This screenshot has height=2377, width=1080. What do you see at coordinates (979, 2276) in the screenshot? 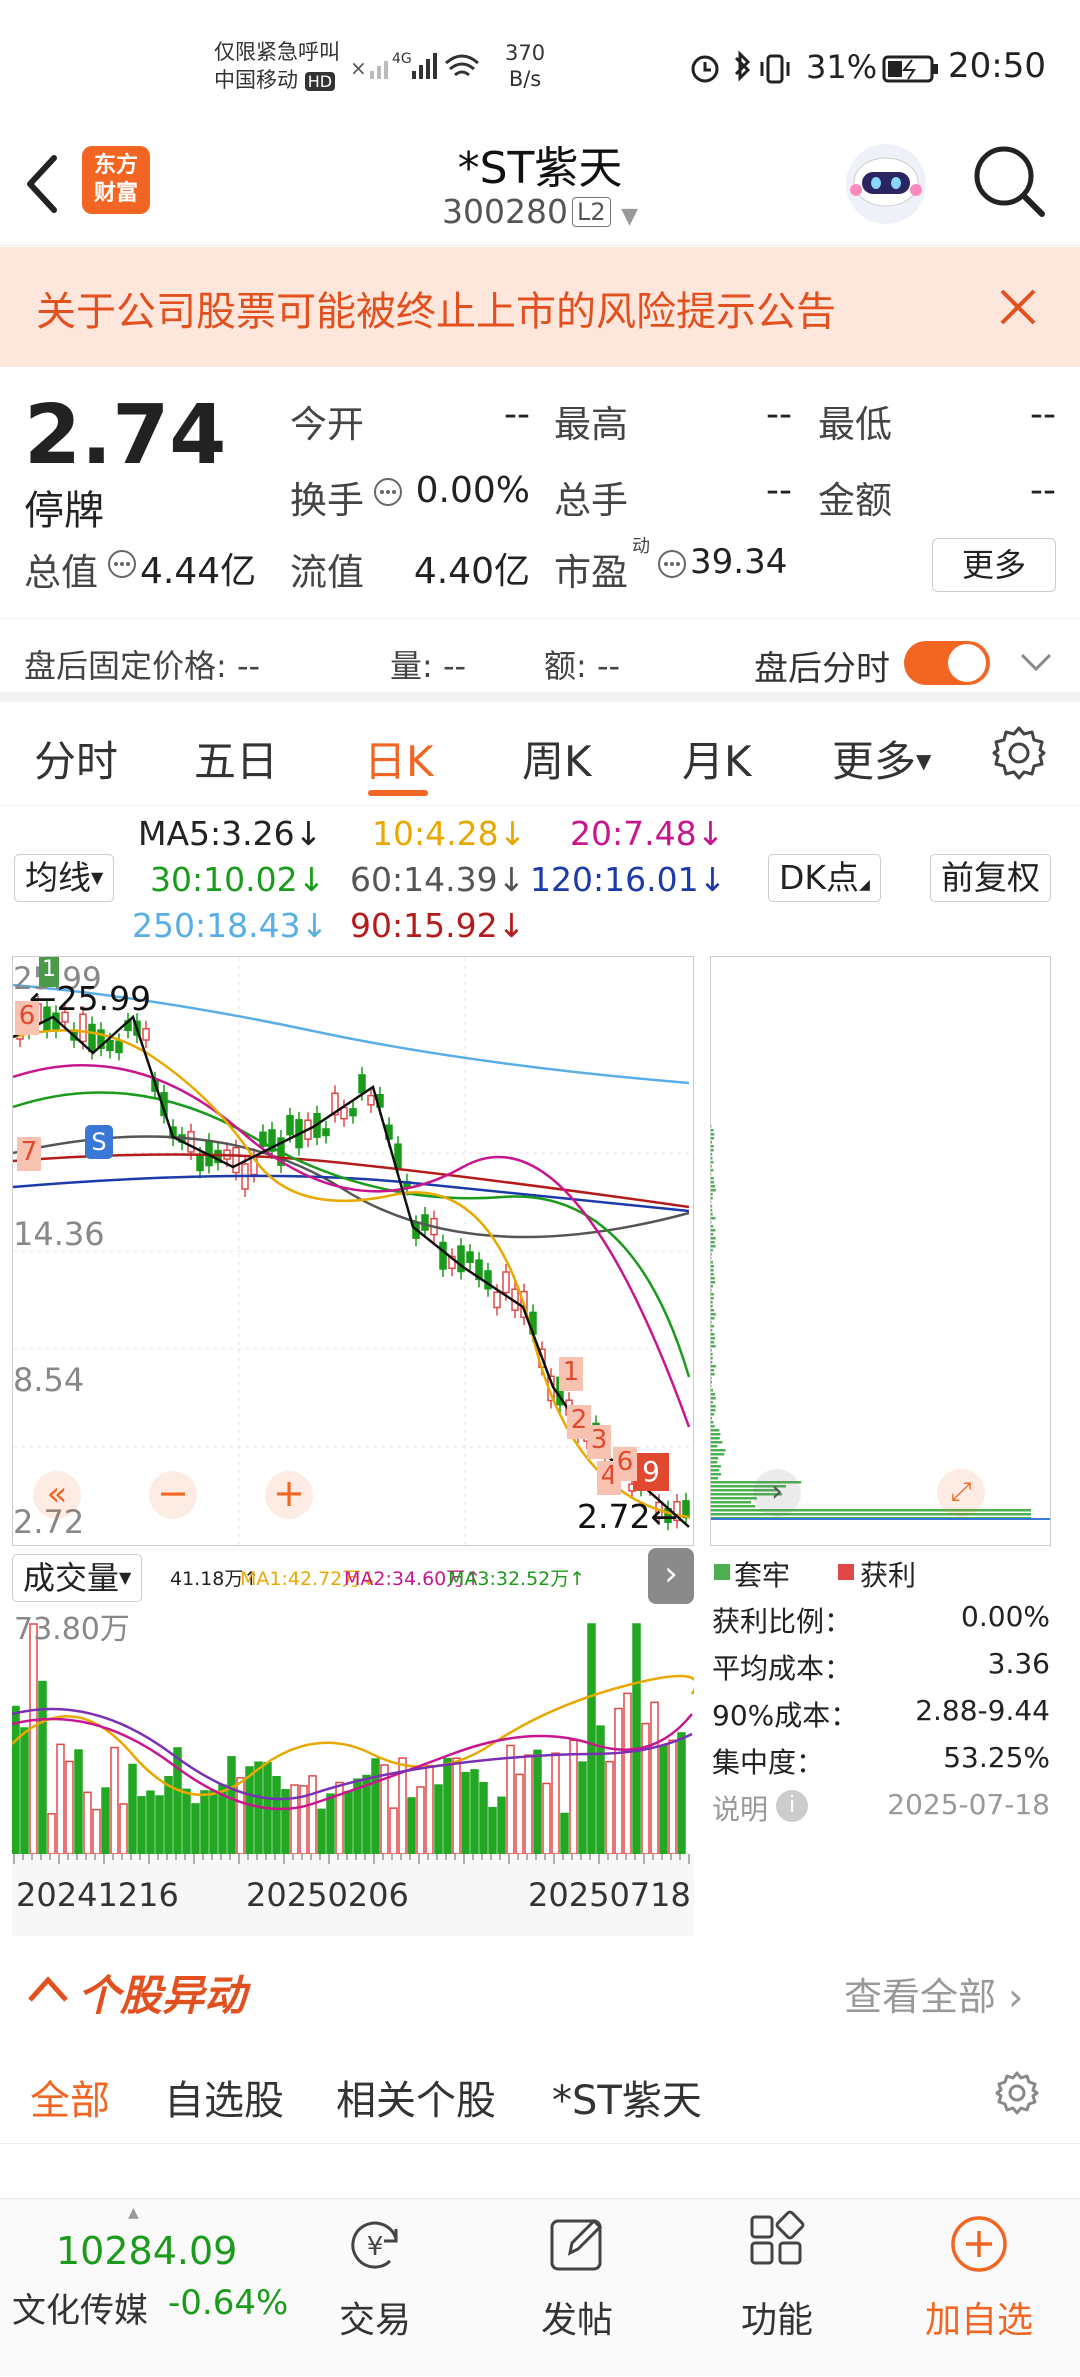
I see `add-watchlist-button: 加自选` at bounding box center [979, 2276].